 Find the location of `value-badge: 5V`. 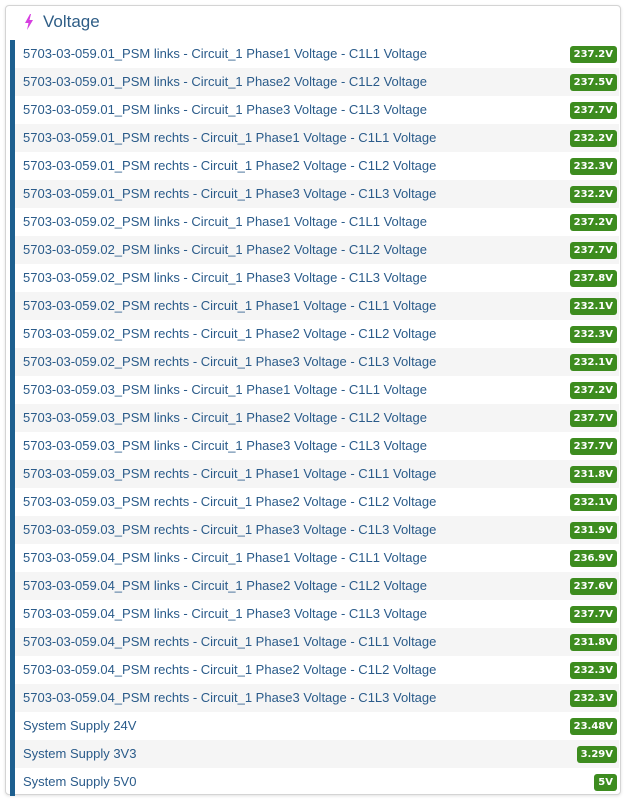

value-badge: 5V is located at coordinates (605, 782).